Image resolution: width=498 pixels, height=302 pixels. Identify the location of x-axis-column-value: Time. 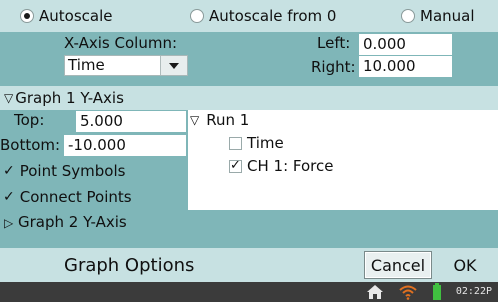
(86, 65).